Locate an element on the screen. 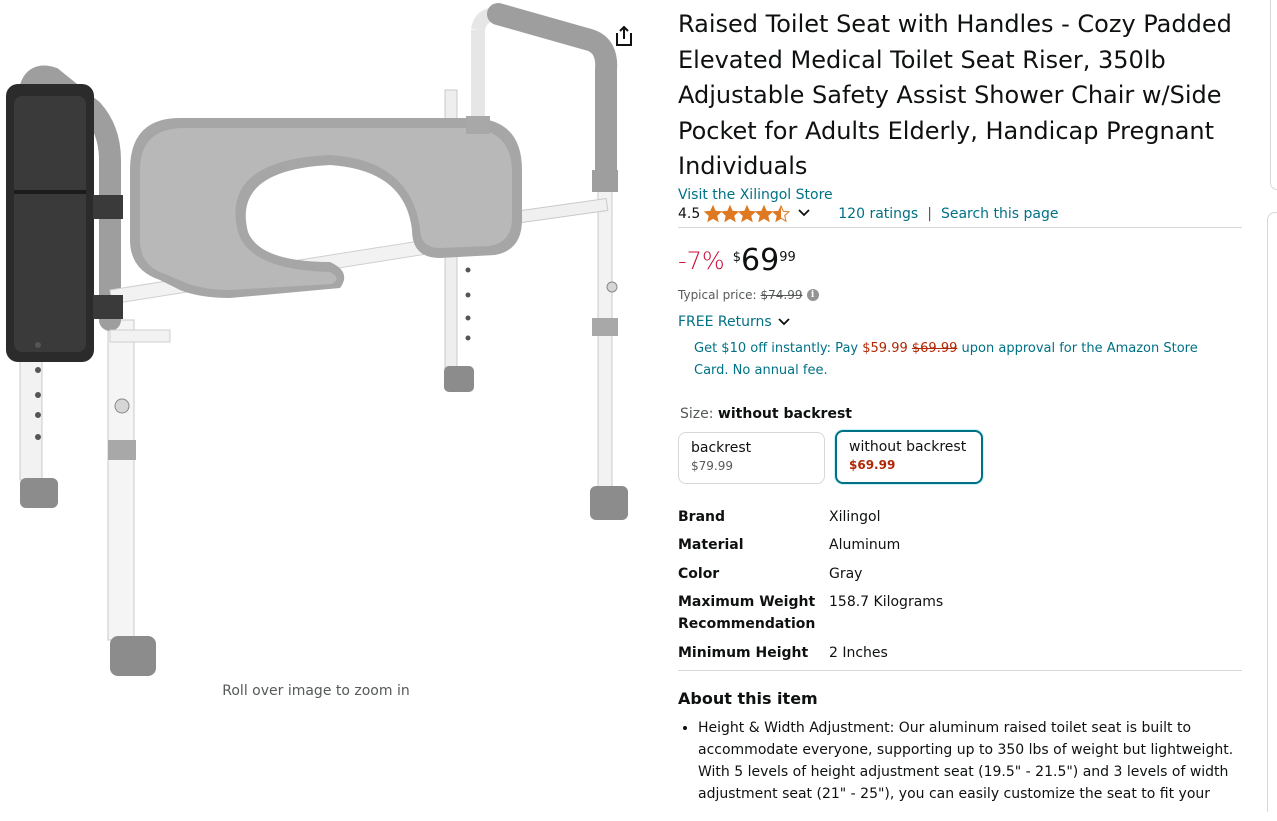 The height and width of the screenshot is (821, 1277). promo-old-price: $69.99 is located at coordinates (934, 348).